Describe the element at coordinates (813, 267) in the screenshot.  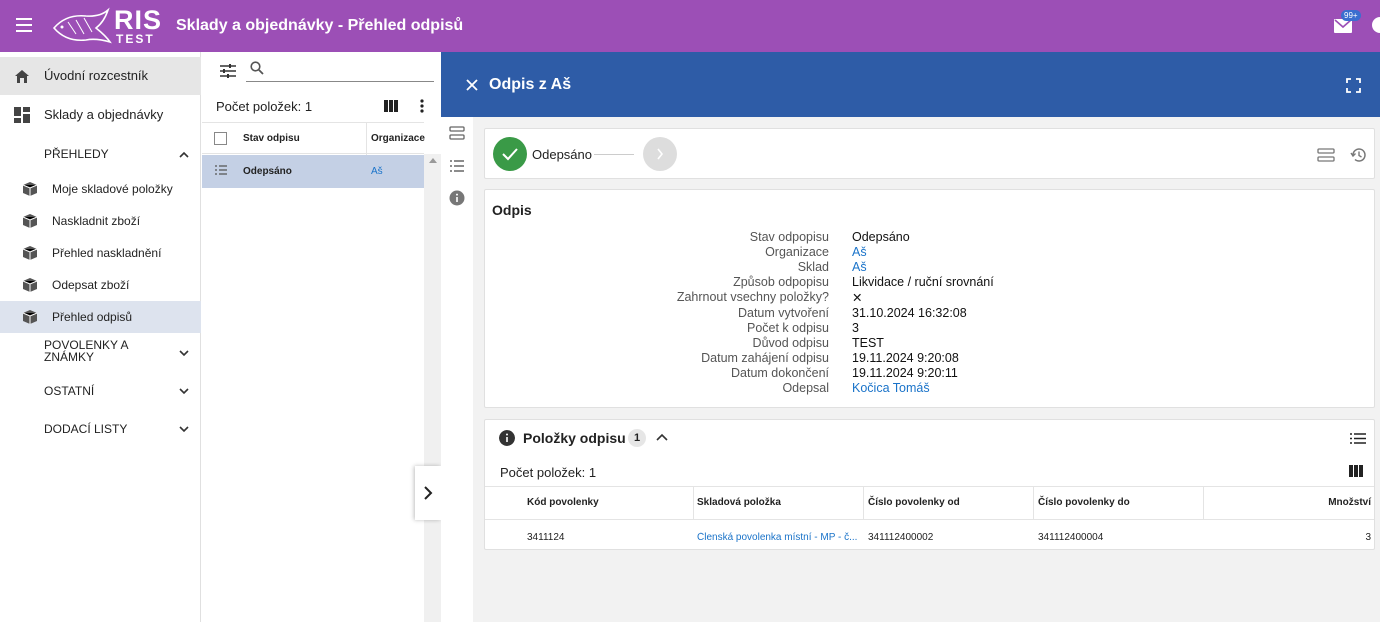
I see `field-label: Sklad` at that location.